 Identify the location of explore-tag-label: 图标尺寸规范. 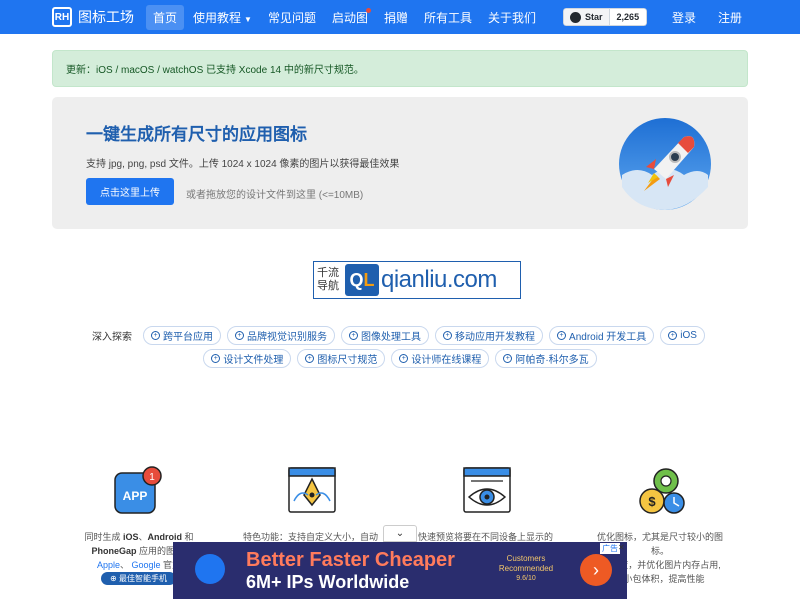
(347, 360).